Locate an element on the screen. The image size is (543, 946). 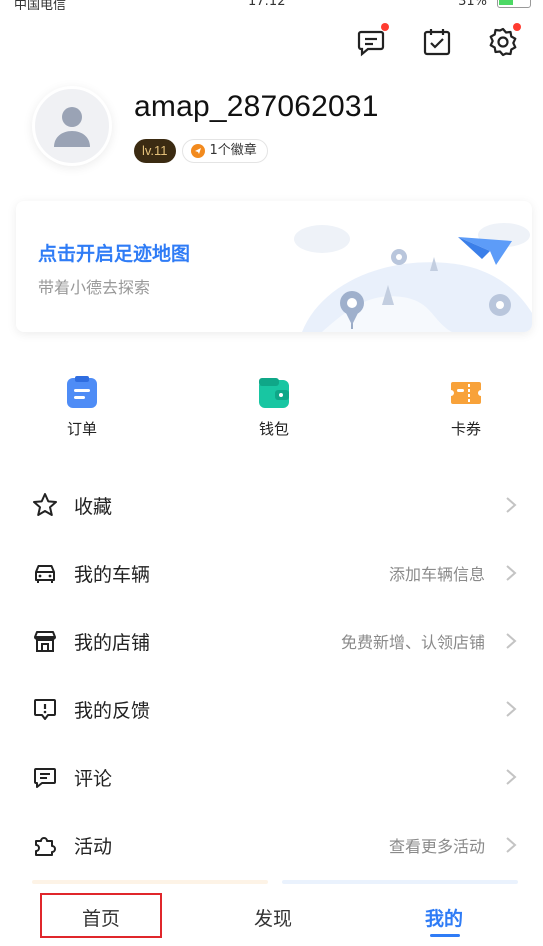
username: amap_287062031 is located at coordinates (256, 107).